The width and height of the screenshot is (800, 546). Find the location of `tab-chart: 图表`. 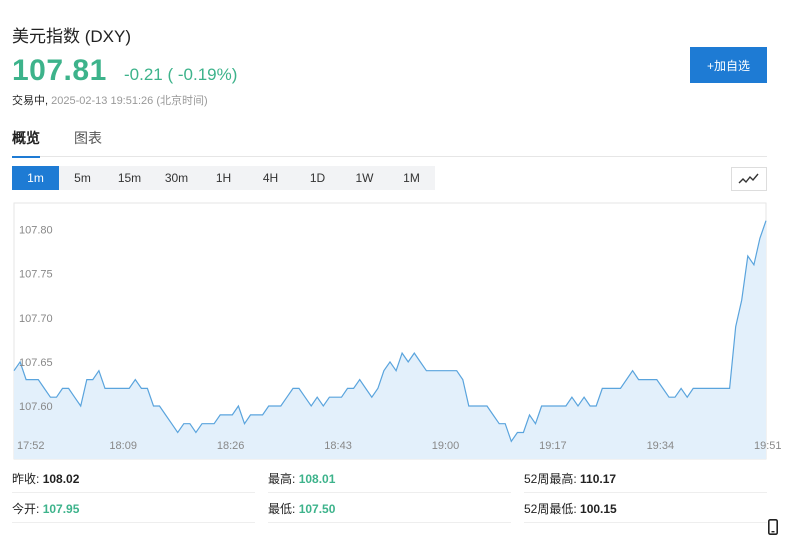

tab-chart: 图表 is located at coordinates (88, 142).